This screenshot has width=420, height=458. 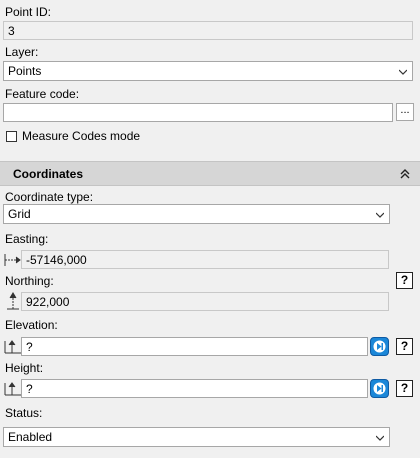 What do you see at coordinates (196, 437) in the screenshot?
I see `status-select: Enabled` at bounding box center [196, 437].